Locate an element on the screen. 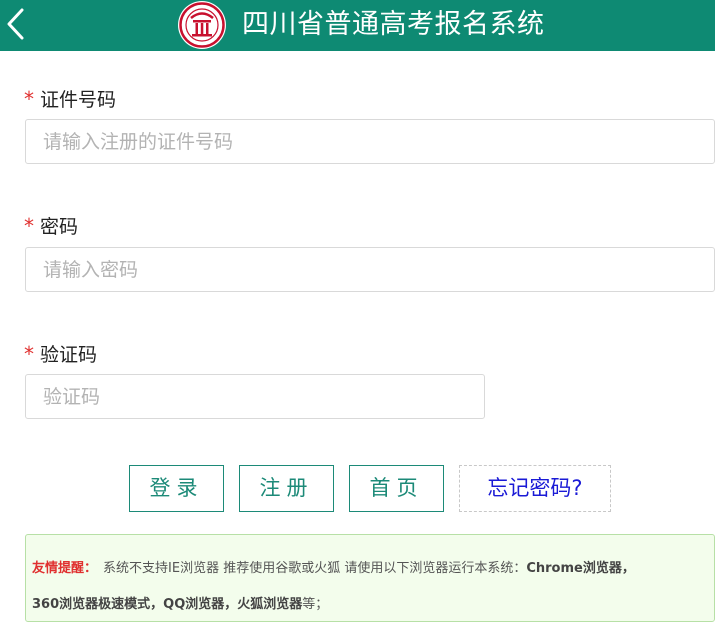 The width and height of the screenshot is (715, 624). register-button: 注册 is located at coordinates (286, 488).